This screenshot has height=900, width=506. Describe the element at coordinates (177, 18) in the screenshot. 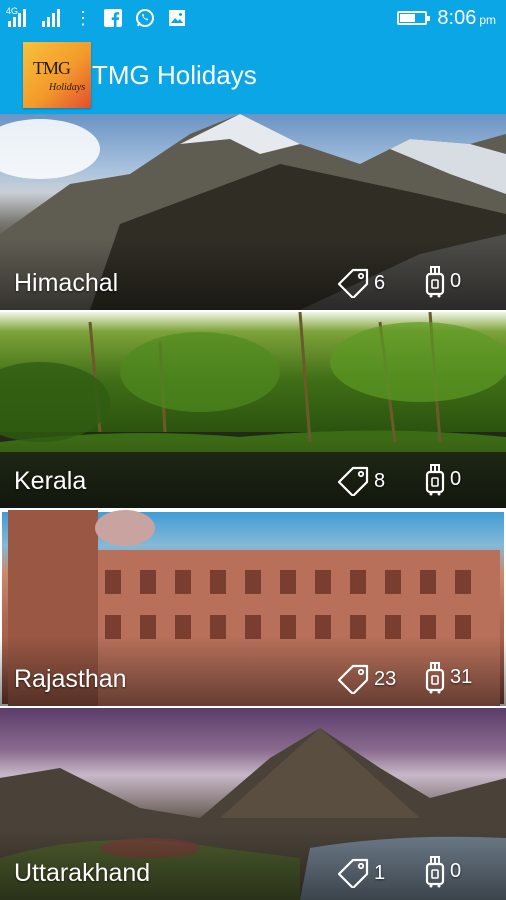

I see `gallery-icon` at that location.